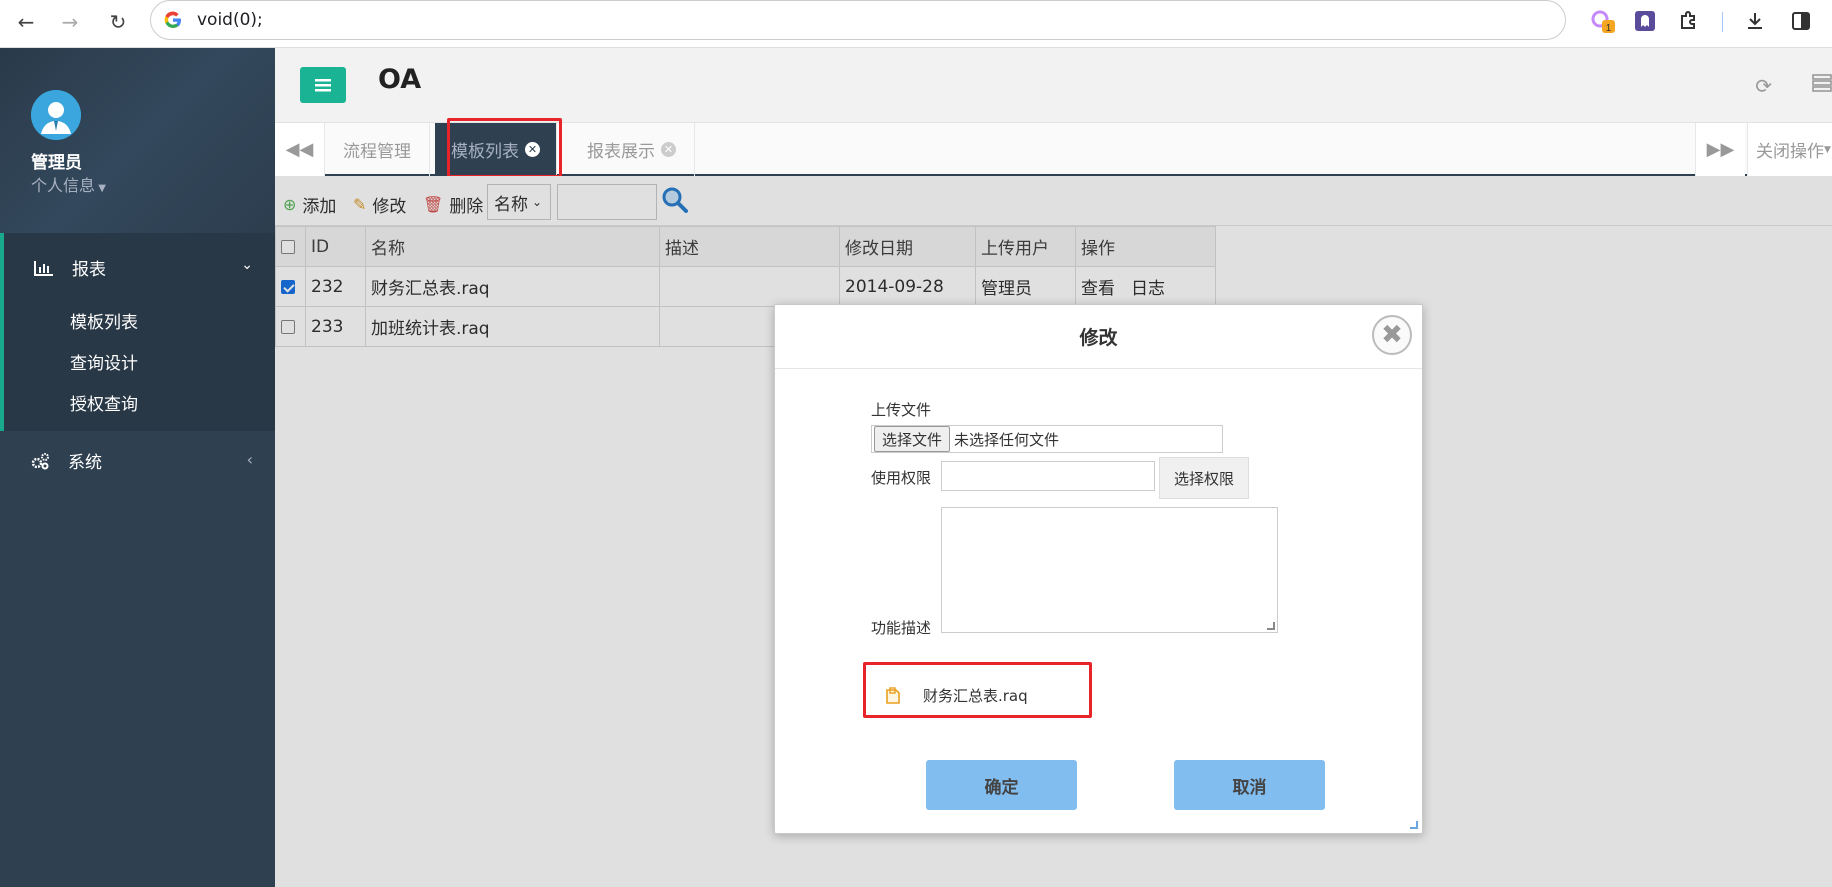  I want to click on no-file-text: 未选择任何文件, so click(1007, 439).